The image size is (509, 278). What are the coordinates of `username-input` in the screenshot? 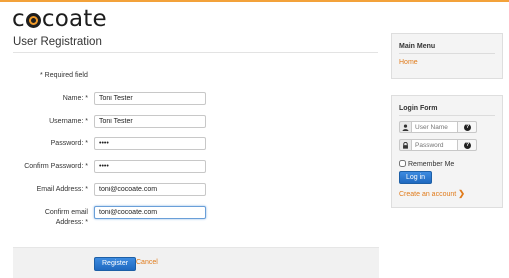 It's located at (150, 121).